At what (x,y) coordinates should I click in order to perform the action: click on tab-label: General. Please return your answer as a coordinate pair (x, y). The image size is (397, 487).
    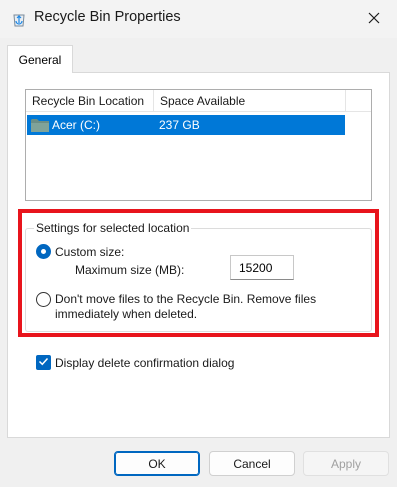
    Looking at the image, I should click on (40, 59).